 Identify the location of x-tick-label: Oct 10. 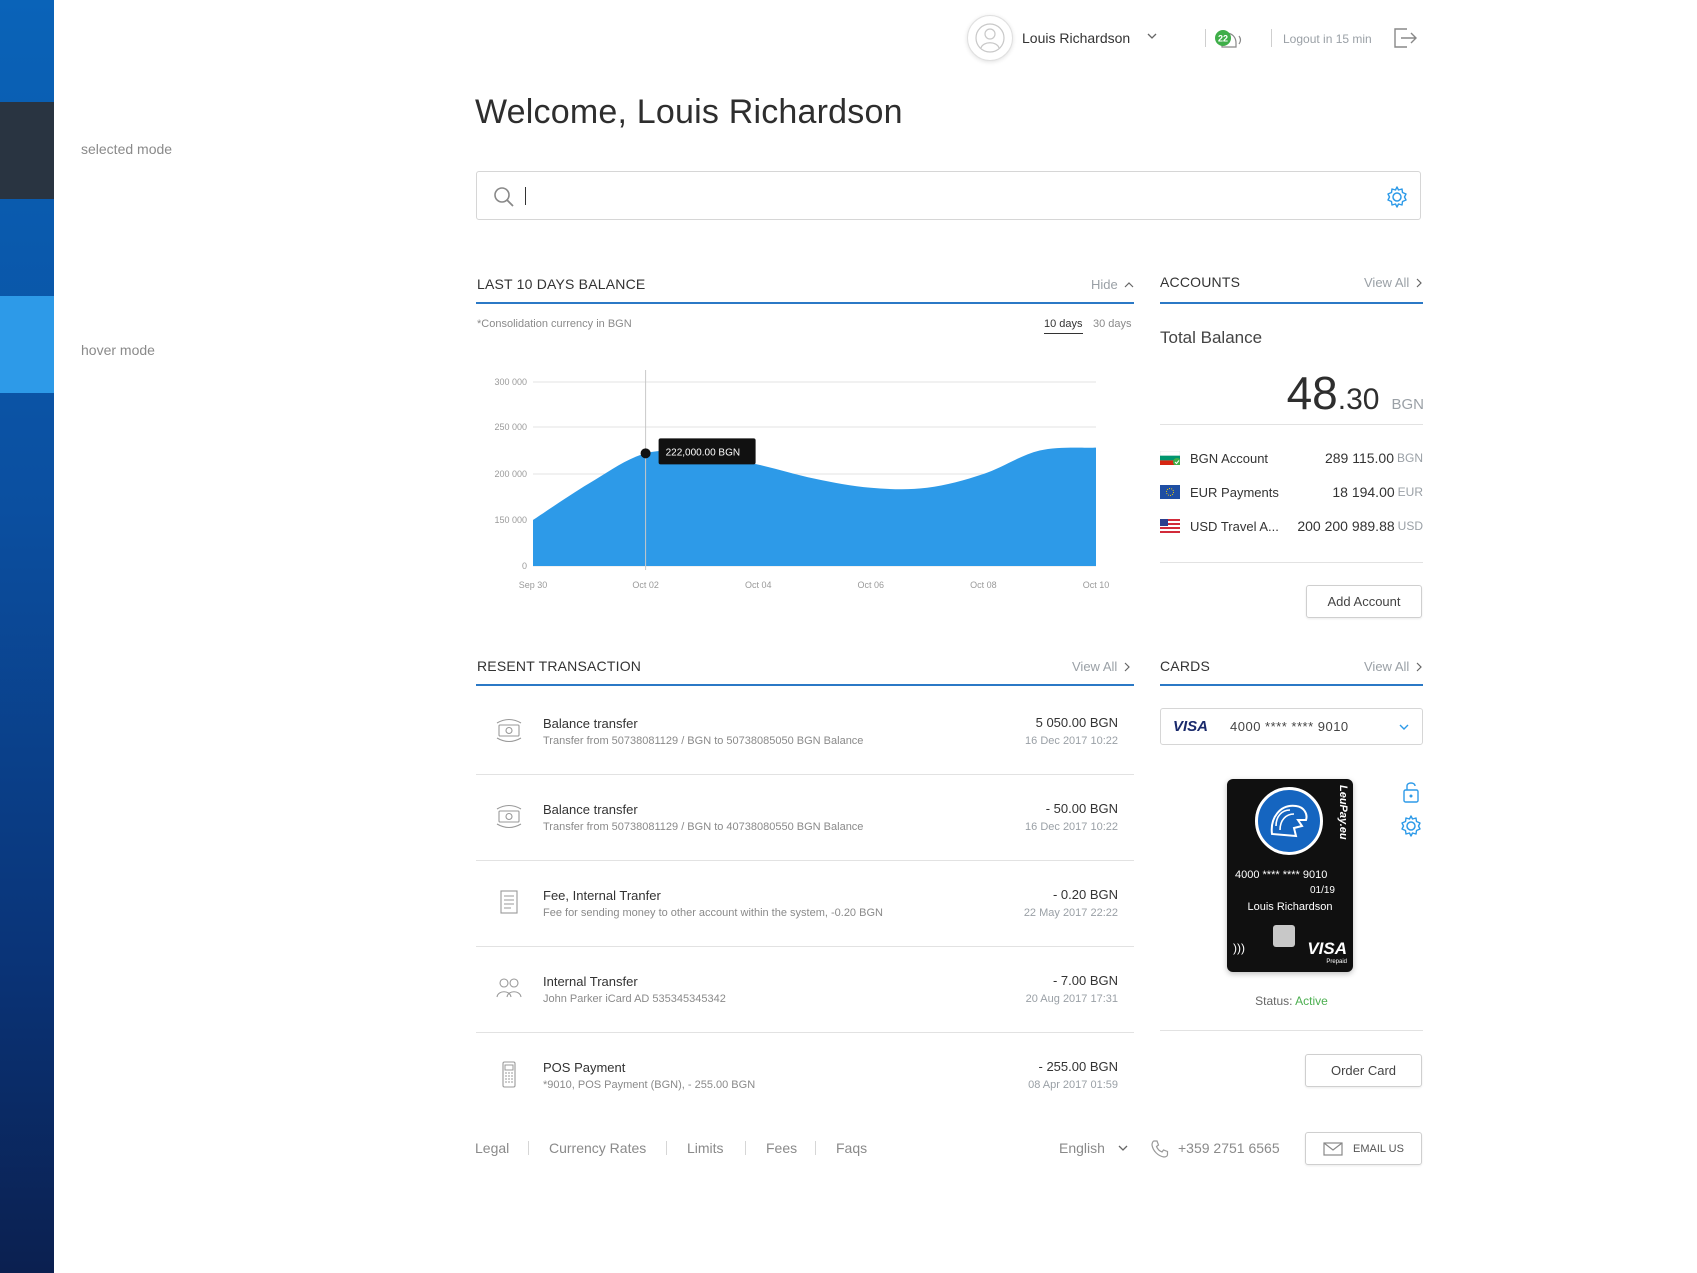
(1096, 585).